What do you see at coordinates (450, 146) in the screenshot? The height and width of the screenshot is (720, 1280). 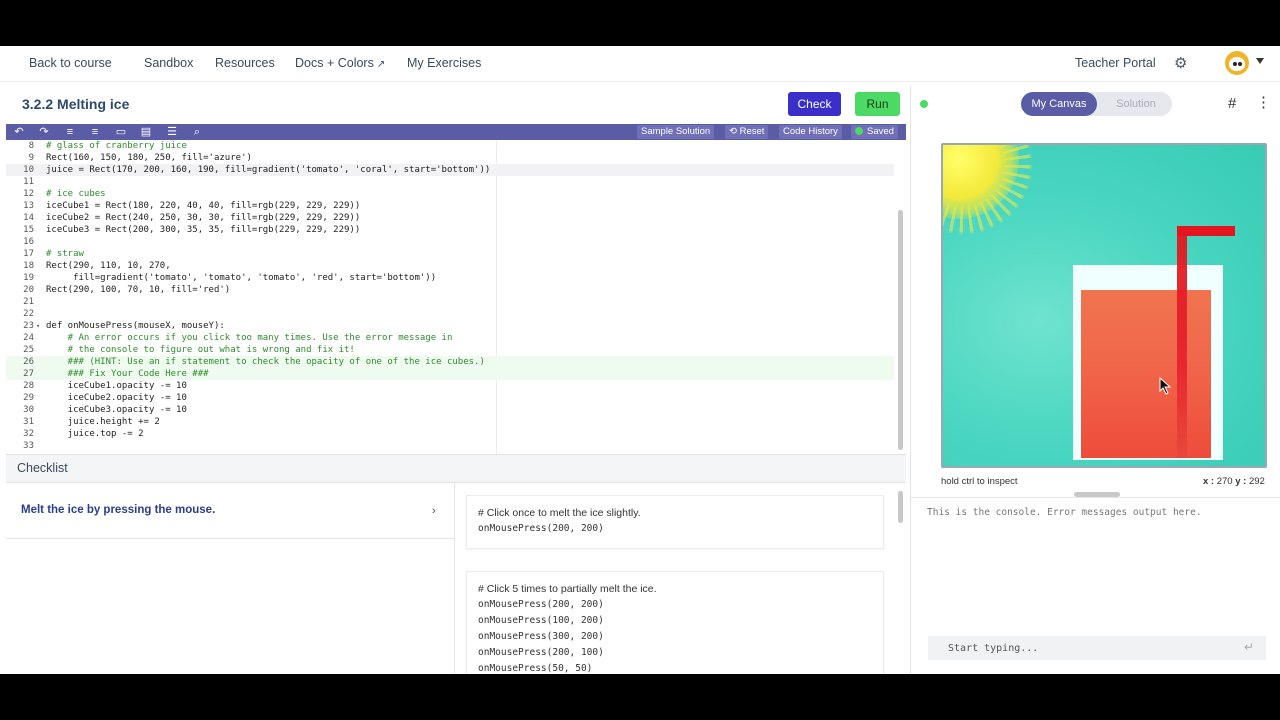 I see `code-line: 8 # glass of cranberry juice` at bounding box center [450, 146].